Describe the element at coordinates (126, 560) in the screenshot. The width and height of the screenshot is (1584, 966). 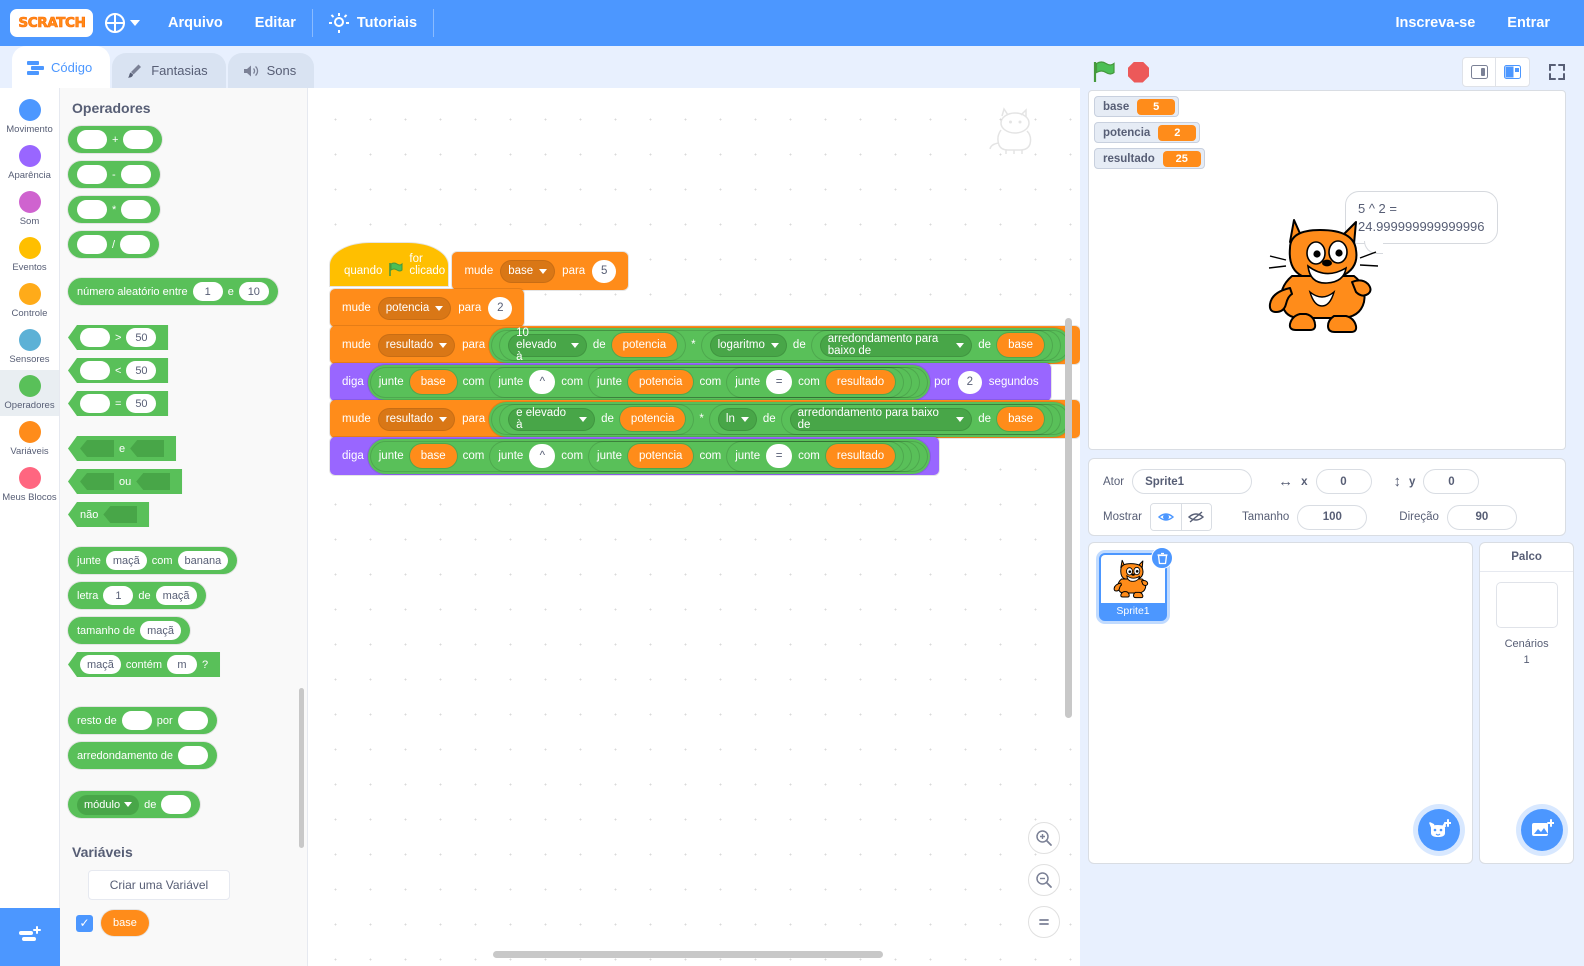
I see `join-a-input: maçã` at that location.